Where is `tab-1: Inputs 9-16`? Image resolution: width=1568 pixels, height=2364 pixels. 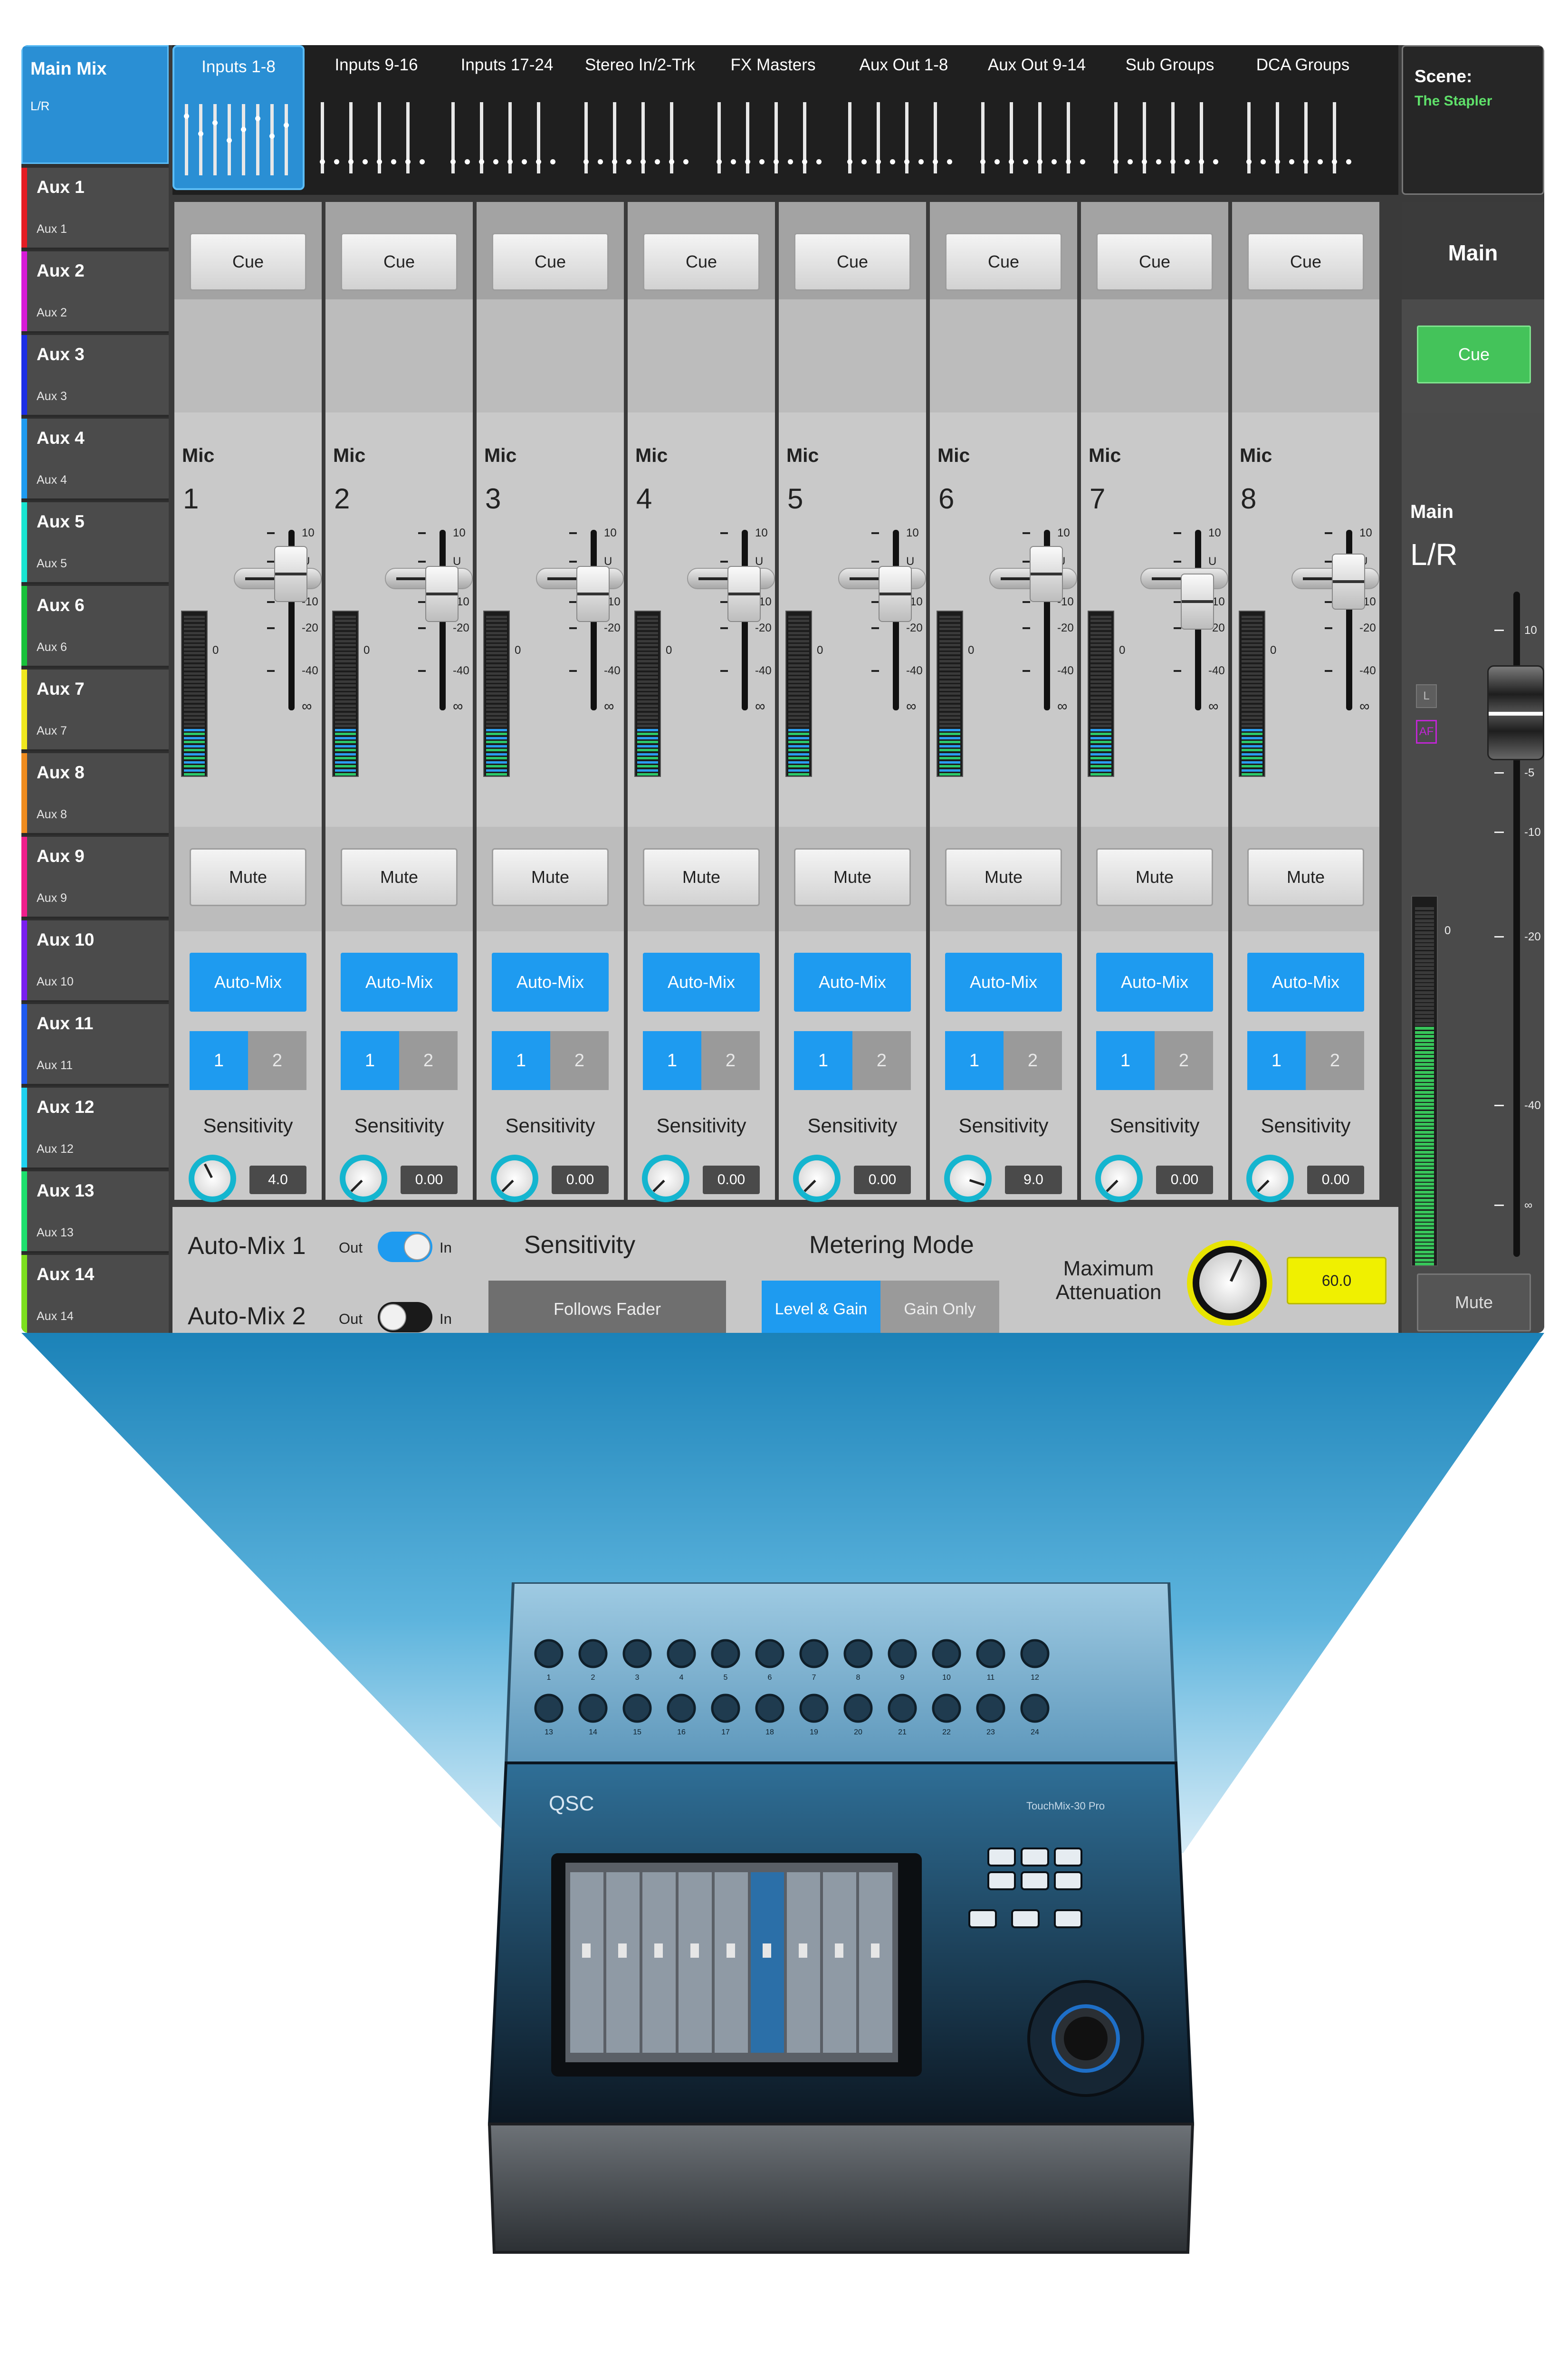
tab-1: Inputs 9-16 is located at coordinates (376, 118).